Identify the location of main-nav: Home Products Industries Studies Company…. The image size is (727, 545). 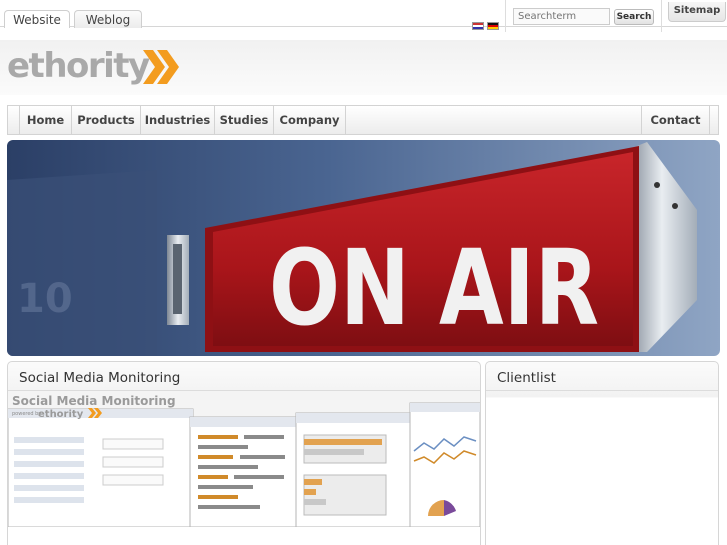
(363, 120).